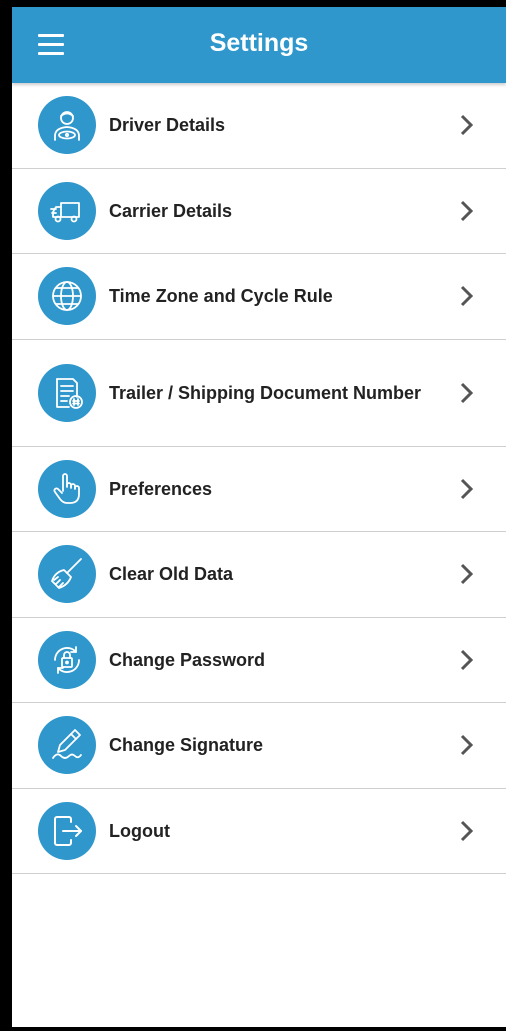  What do you see at coordinates (259, 211) in the screenshot?
I see `settings-item-carrier-details: Carrier Details` at bounding box center [259, 211].